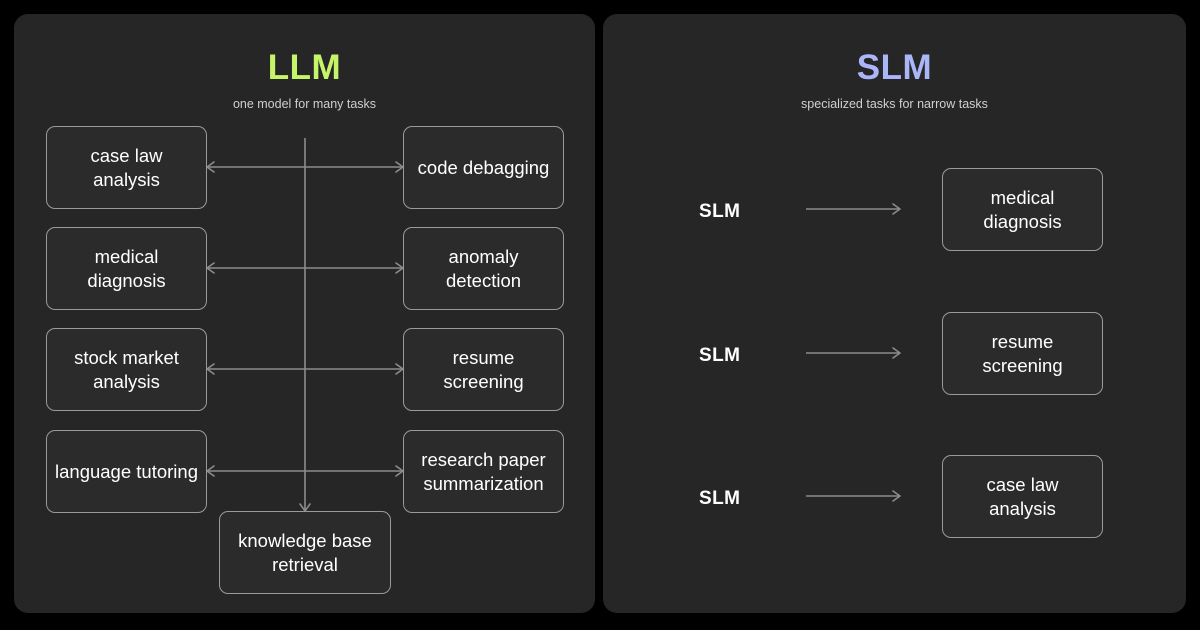 This screenshot has height=630, width=1200. I want to click on arrow-head-down, so click(305, 507).